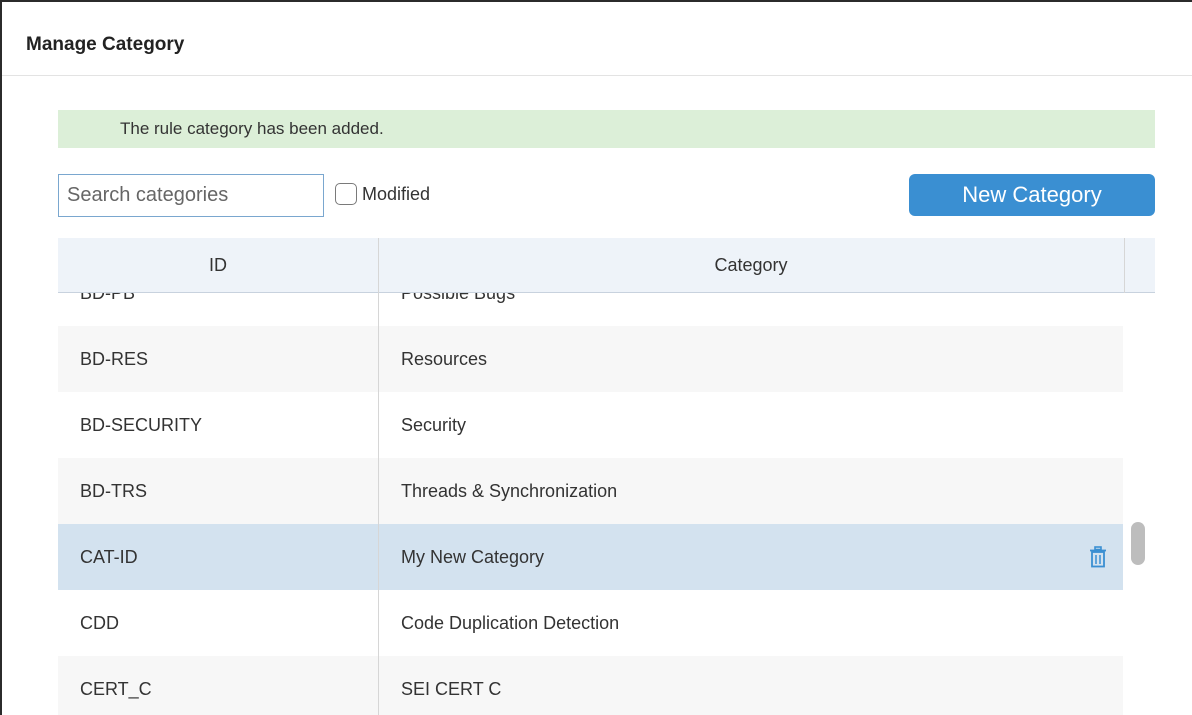 The width and height of the screenshot is (1192, 715). What do you see at coordinates (510, 623) in the screenshot?
I see `cell-category: Code Duplication Detection` at bounding box center [510, 623].